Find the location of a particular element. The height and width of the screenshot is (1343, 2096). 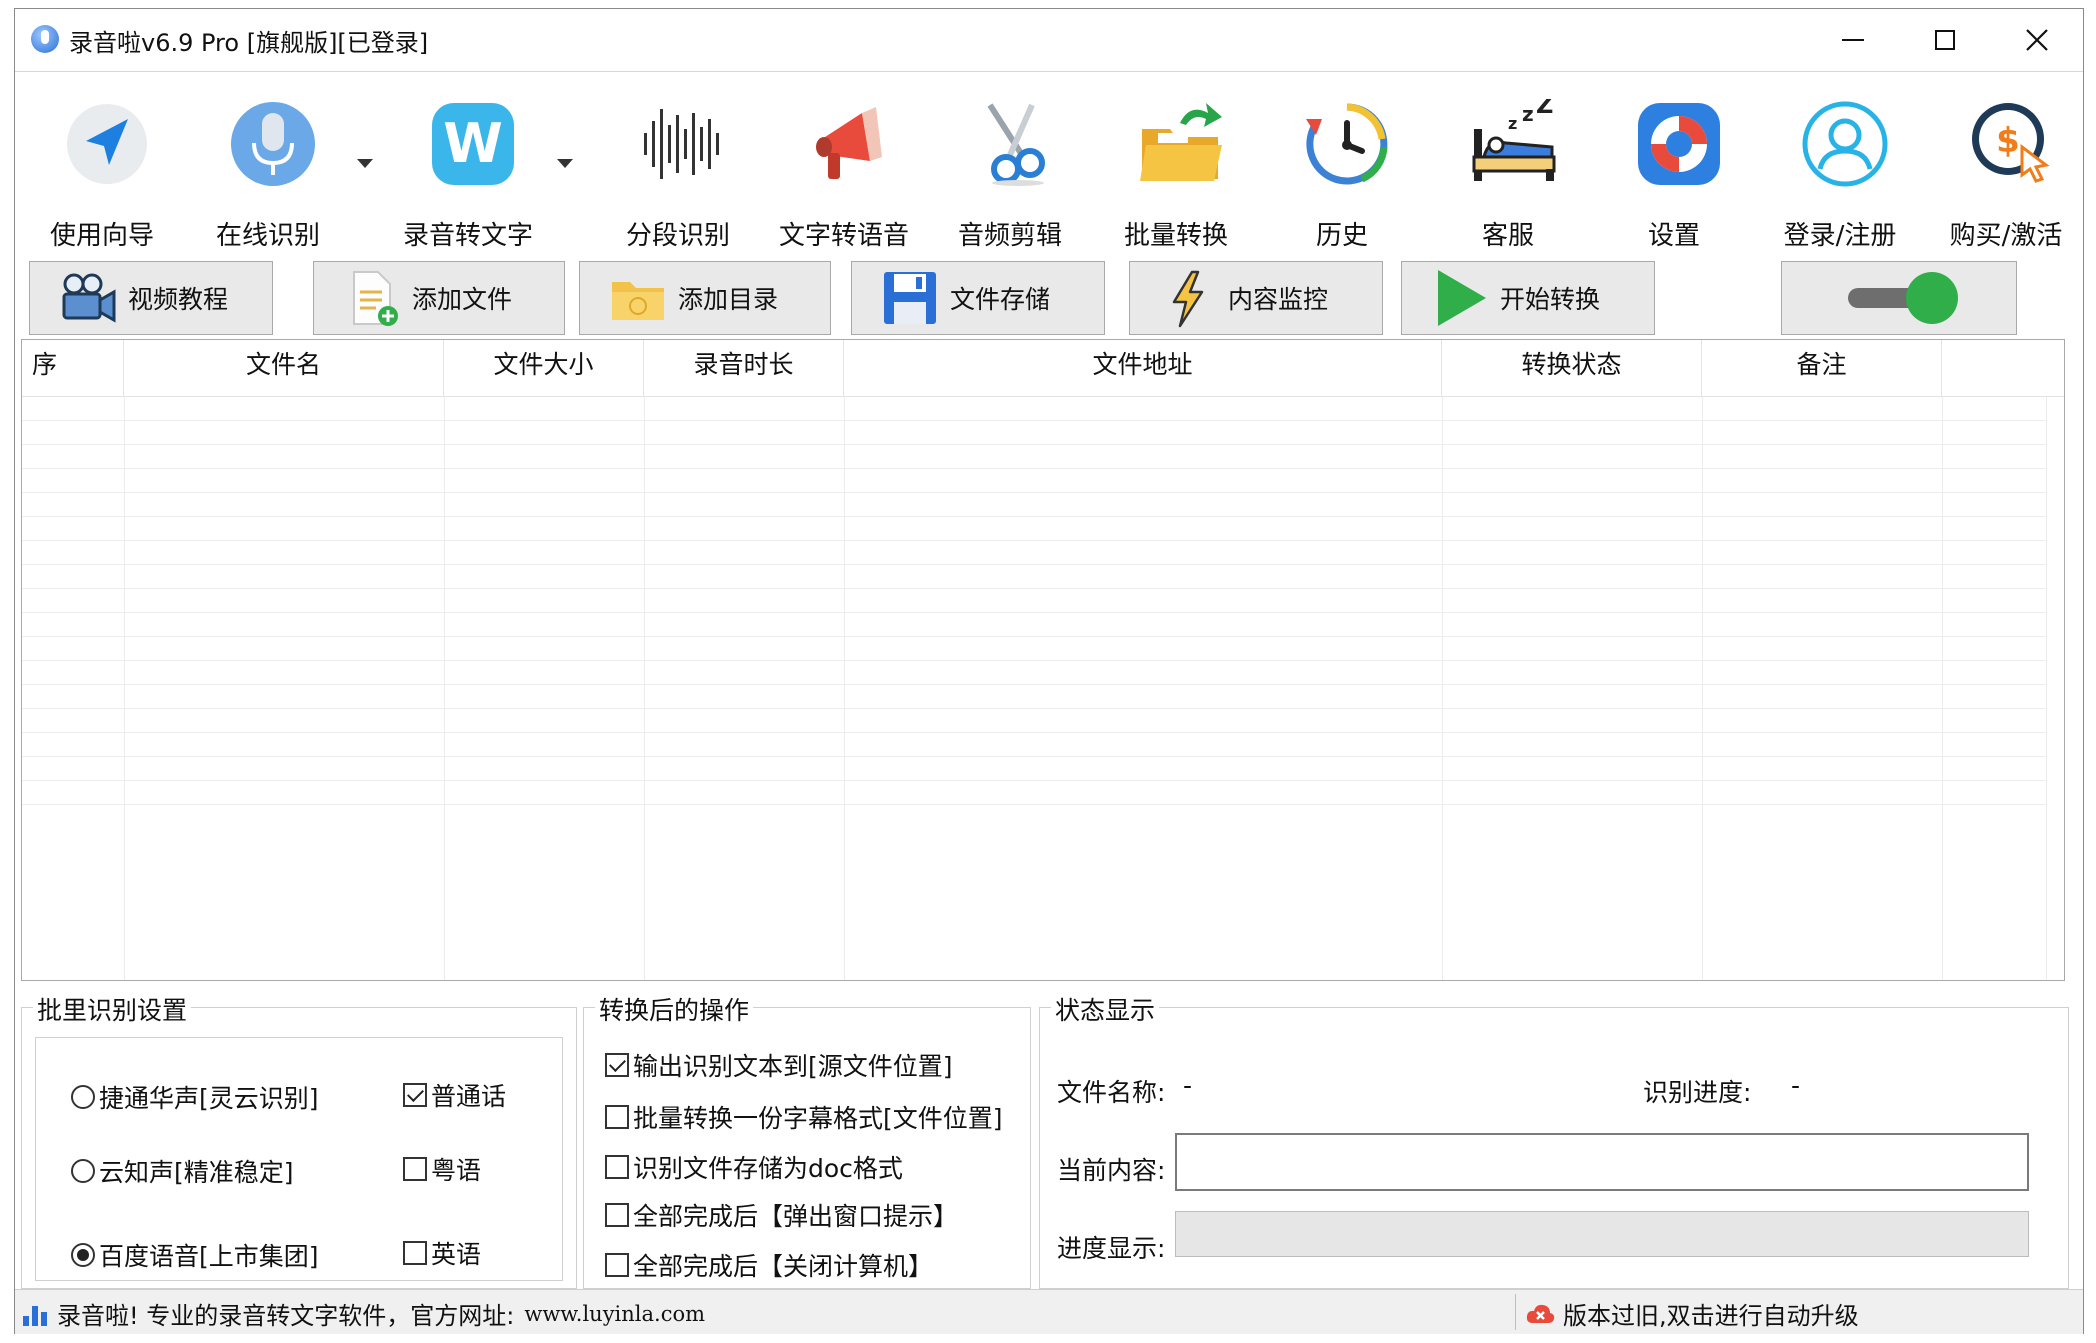

close-button is located at coordinates (2037, 40).